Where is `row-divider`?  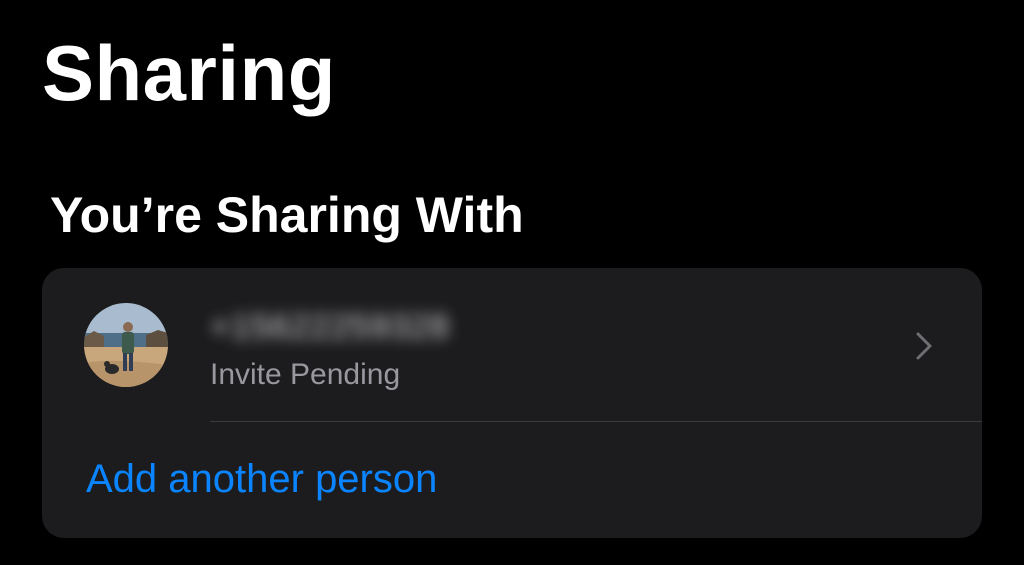
row-divider is located at coordinates (596, 421).